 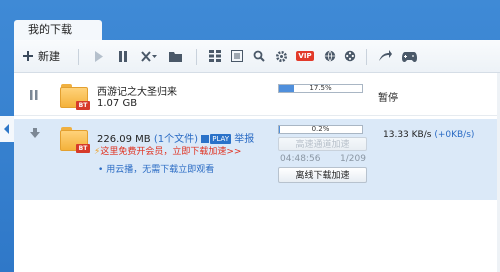 I want to click on folder-icon, so click(x=175, y=56).